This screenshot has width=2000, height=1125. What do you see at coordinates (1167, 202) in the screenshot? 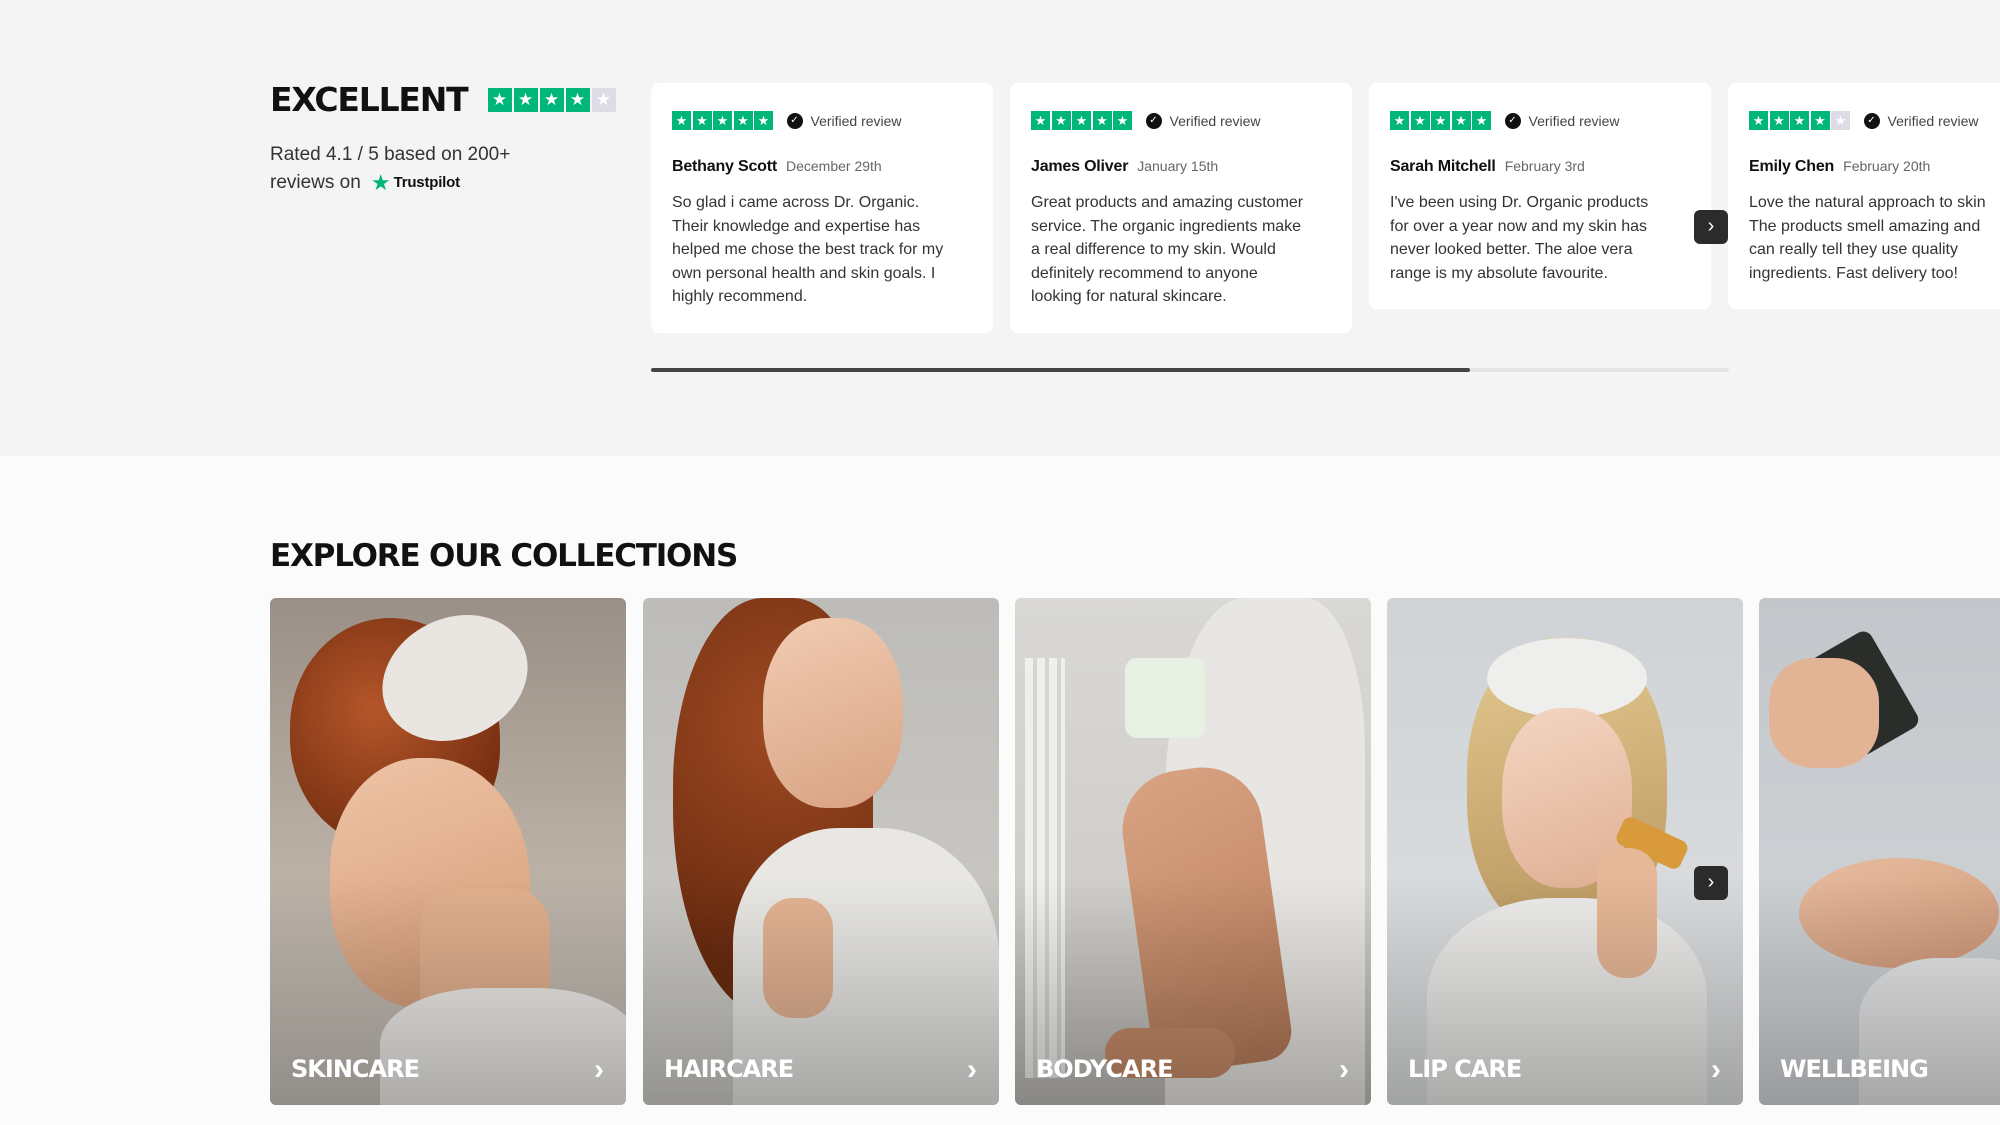
I see `review-text-line: Great products and amazing customer` at bounding box center [1167, 202].